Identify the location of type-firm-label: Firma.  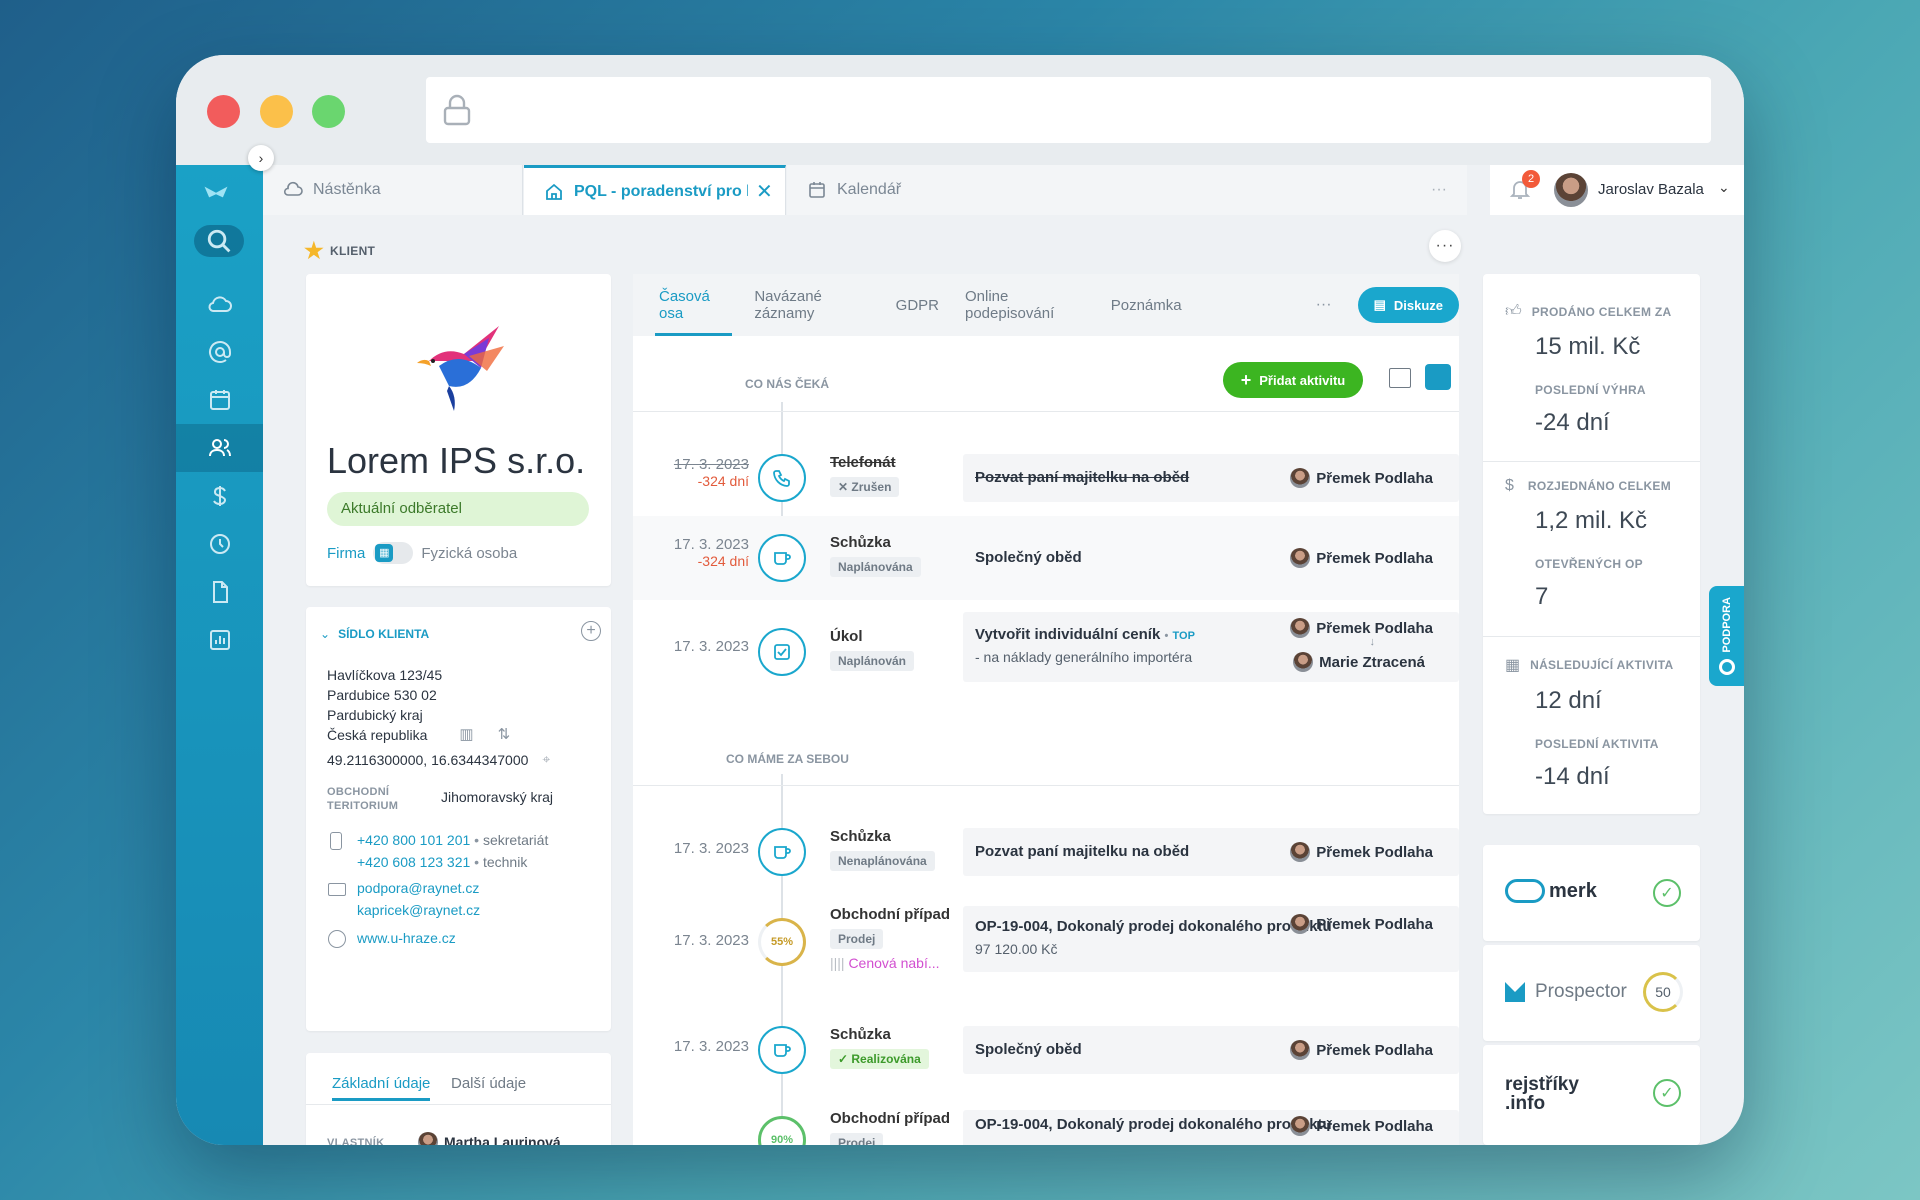
(346, 553).